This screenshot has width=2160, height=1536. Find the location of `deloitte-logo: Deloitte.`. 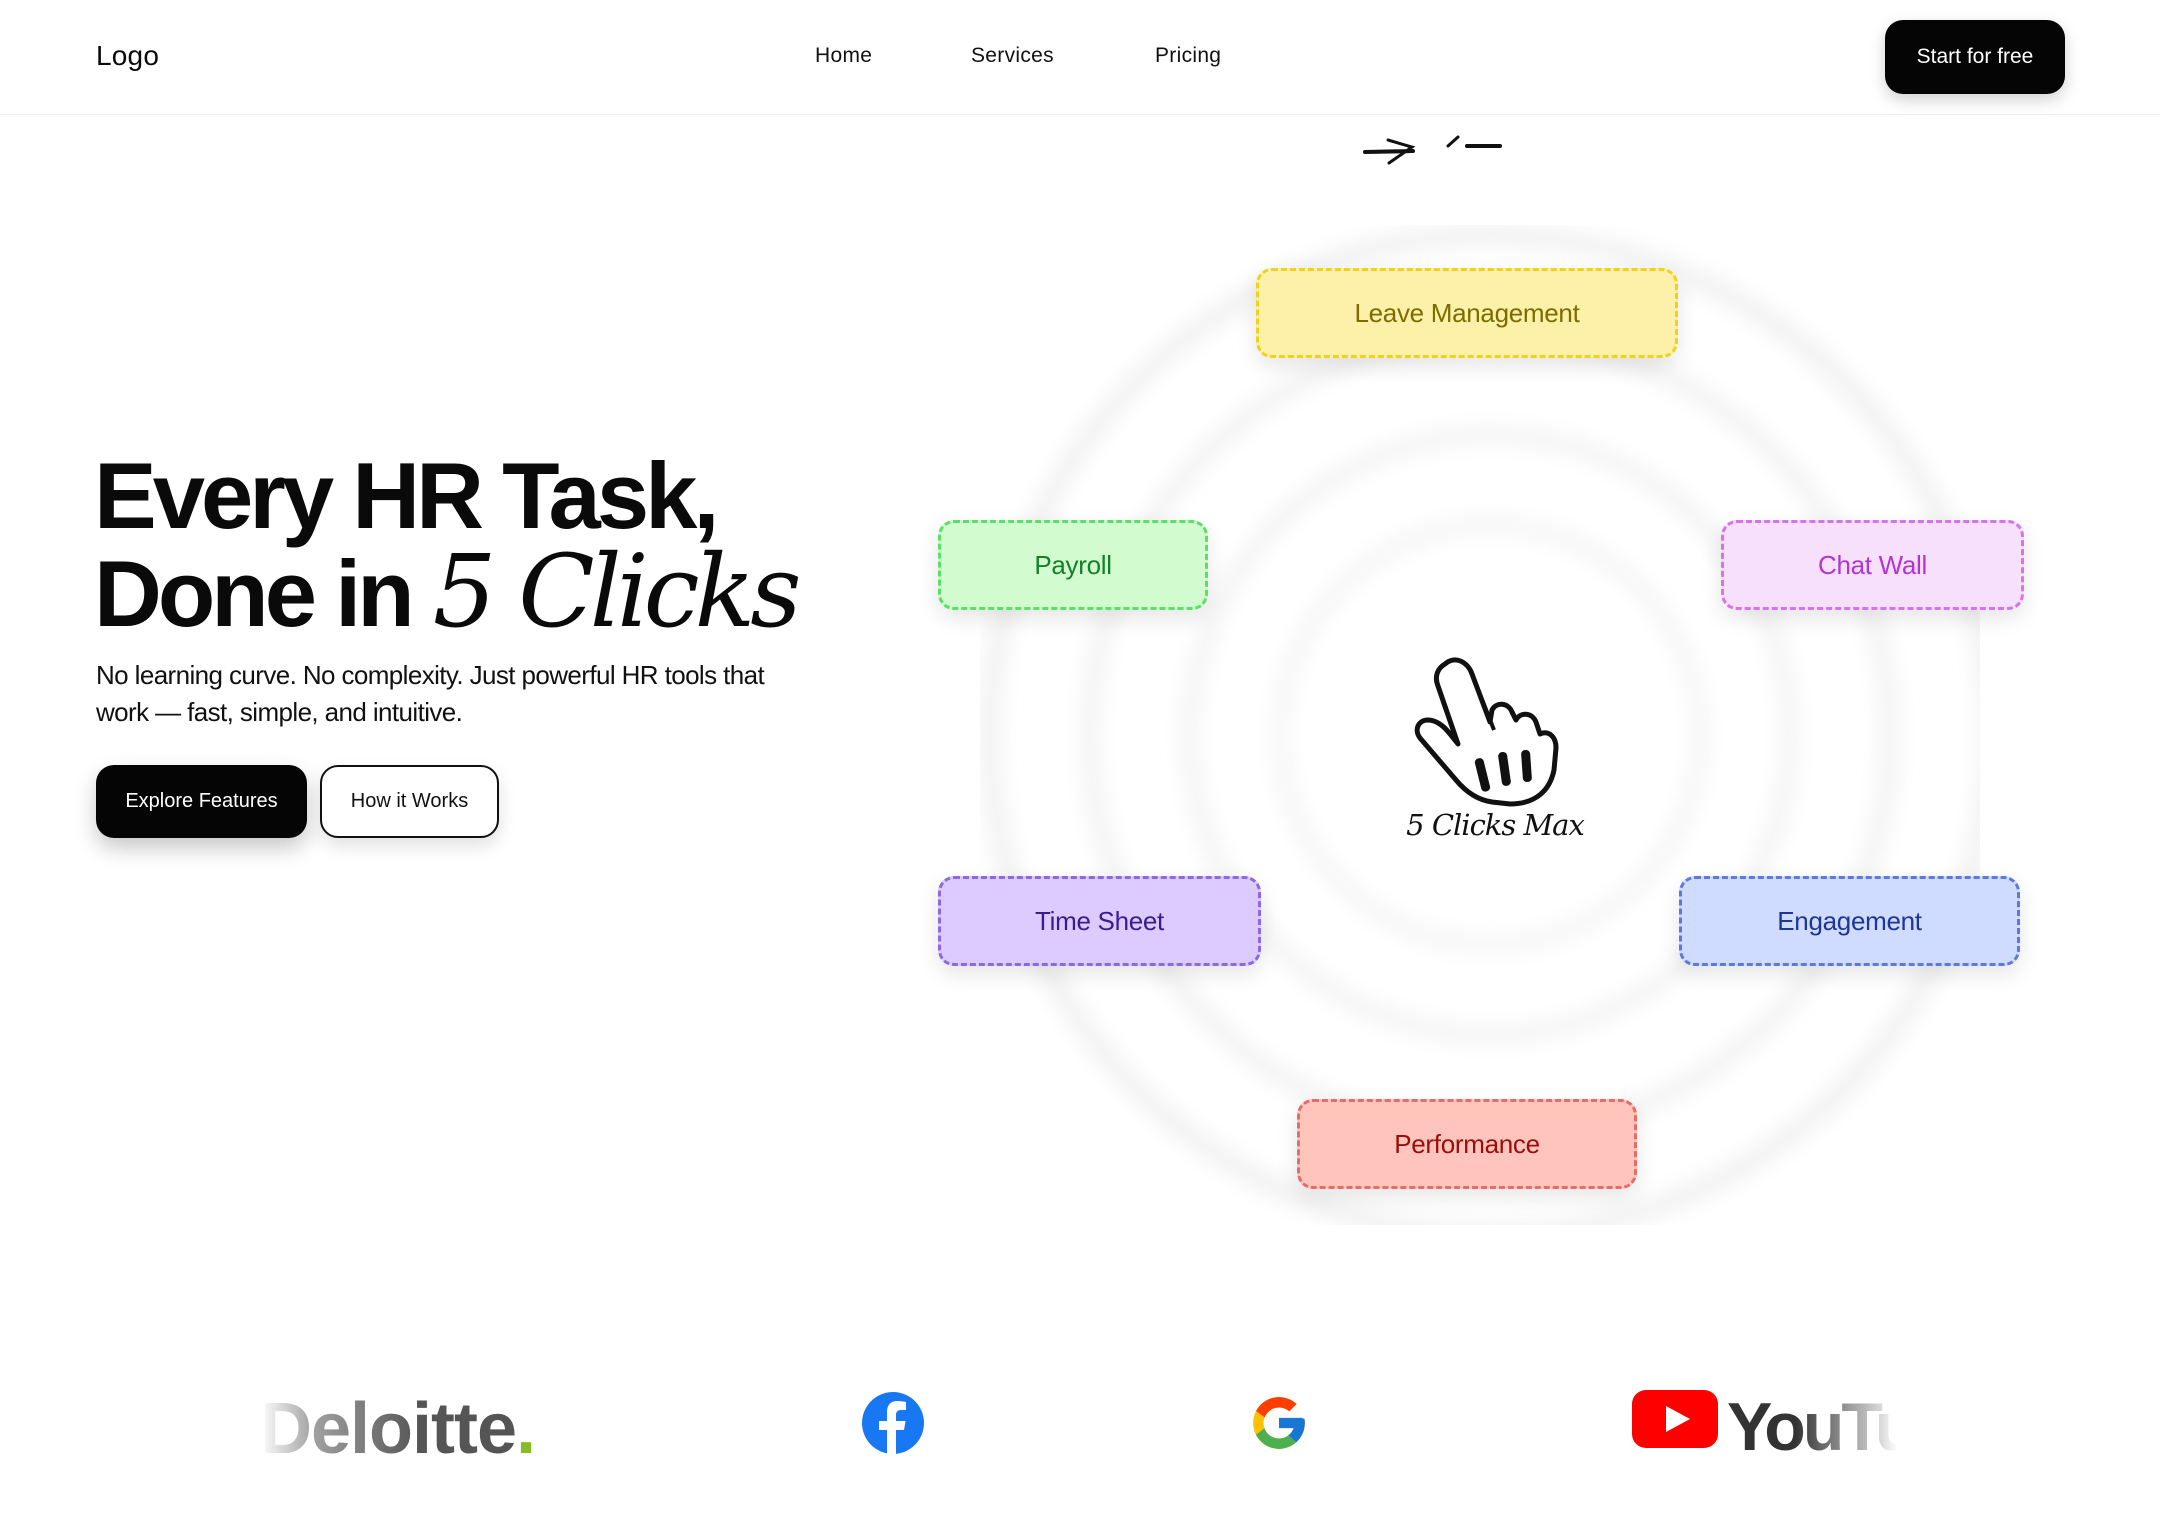

deloitte-logo: Deloitte. is located at coordinates (398, 1429).